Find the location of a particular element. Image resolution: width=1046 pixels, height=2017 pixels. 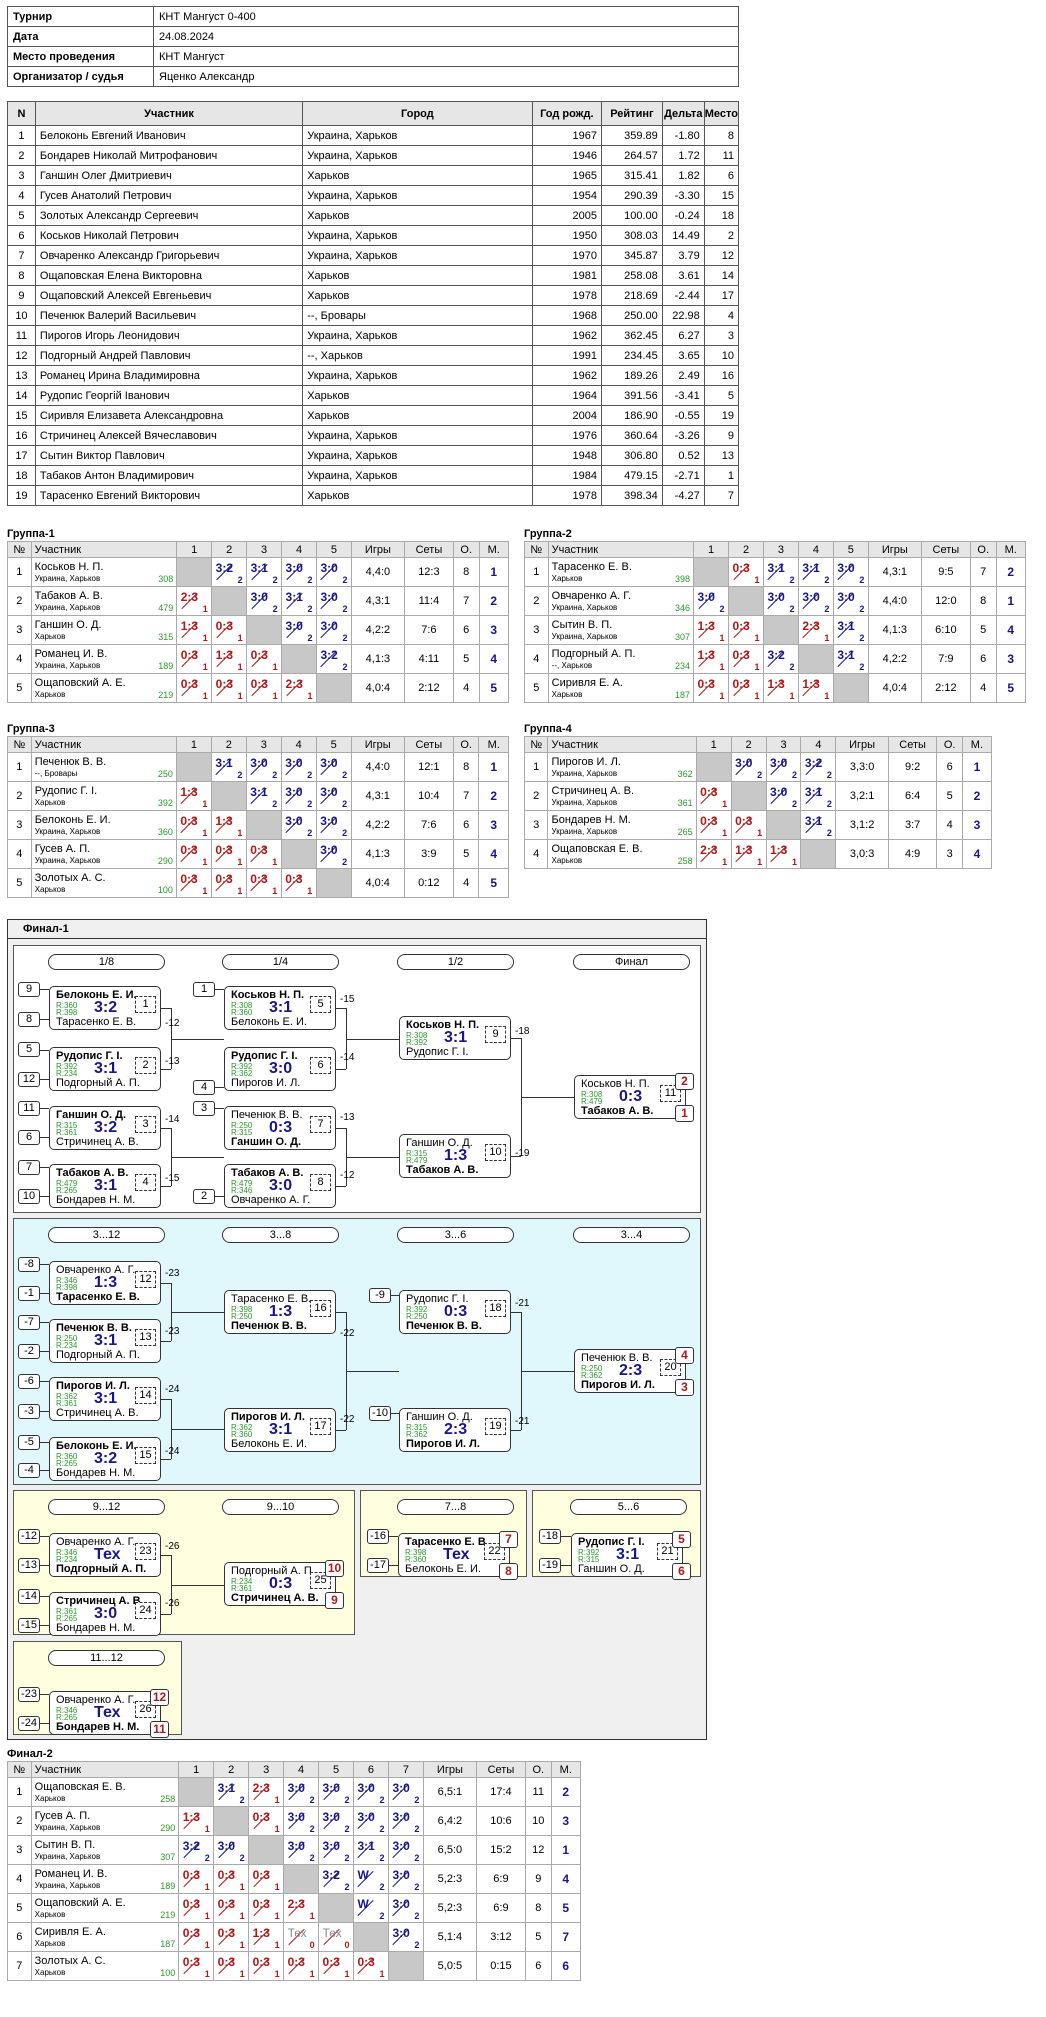

group-title: Финал-2 is located at coordinates (30, 1754).